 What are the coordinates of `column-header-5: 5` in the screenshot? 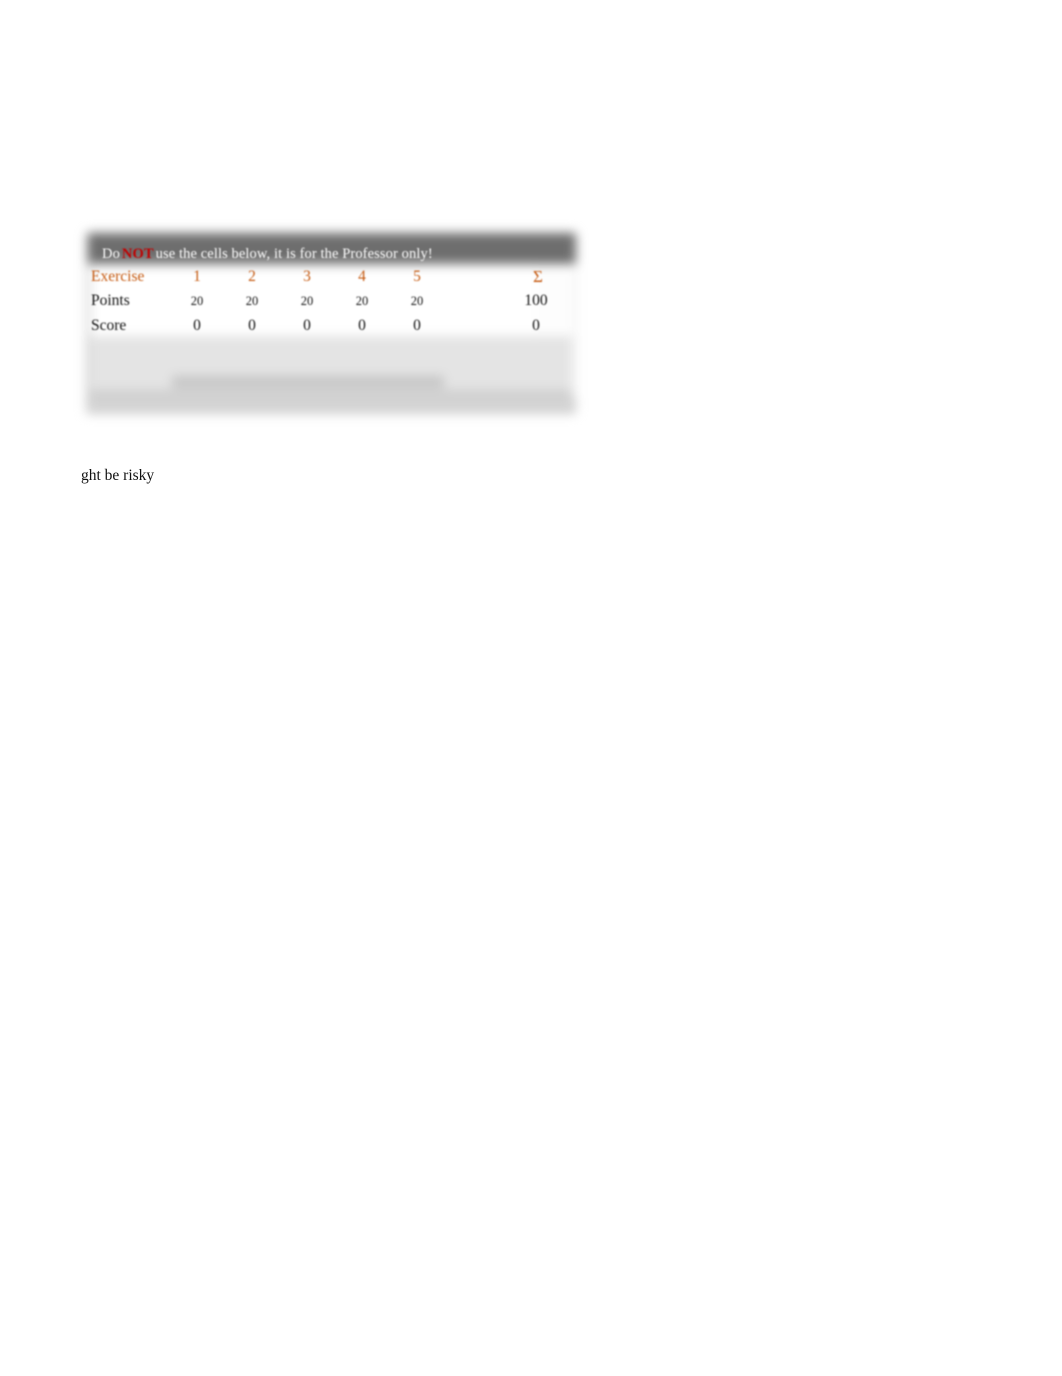 It's located at (417, 276).